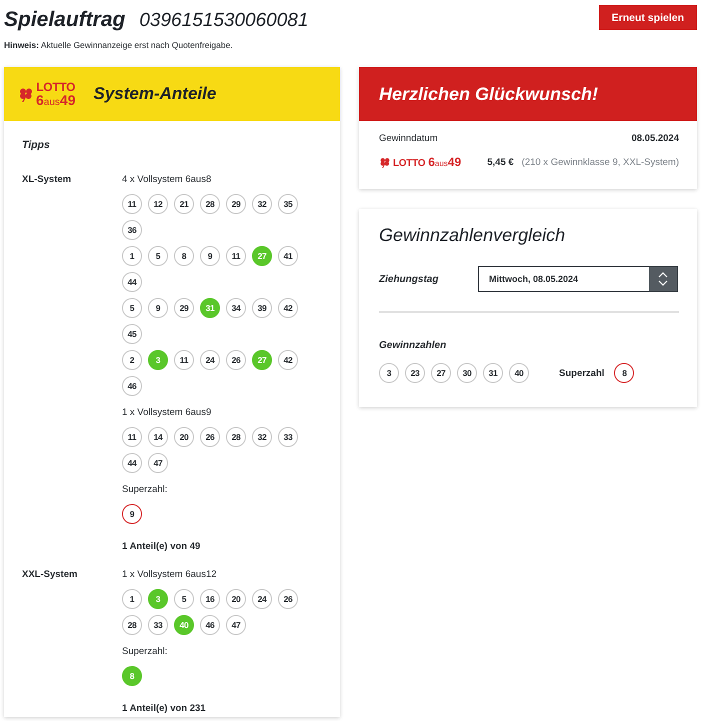 The height and width of the screenshot is (721, 702). What do you see at coordinates (288, 256) in the screenshot?
I see `number-ball: 41` at bounding box center [288, 256].